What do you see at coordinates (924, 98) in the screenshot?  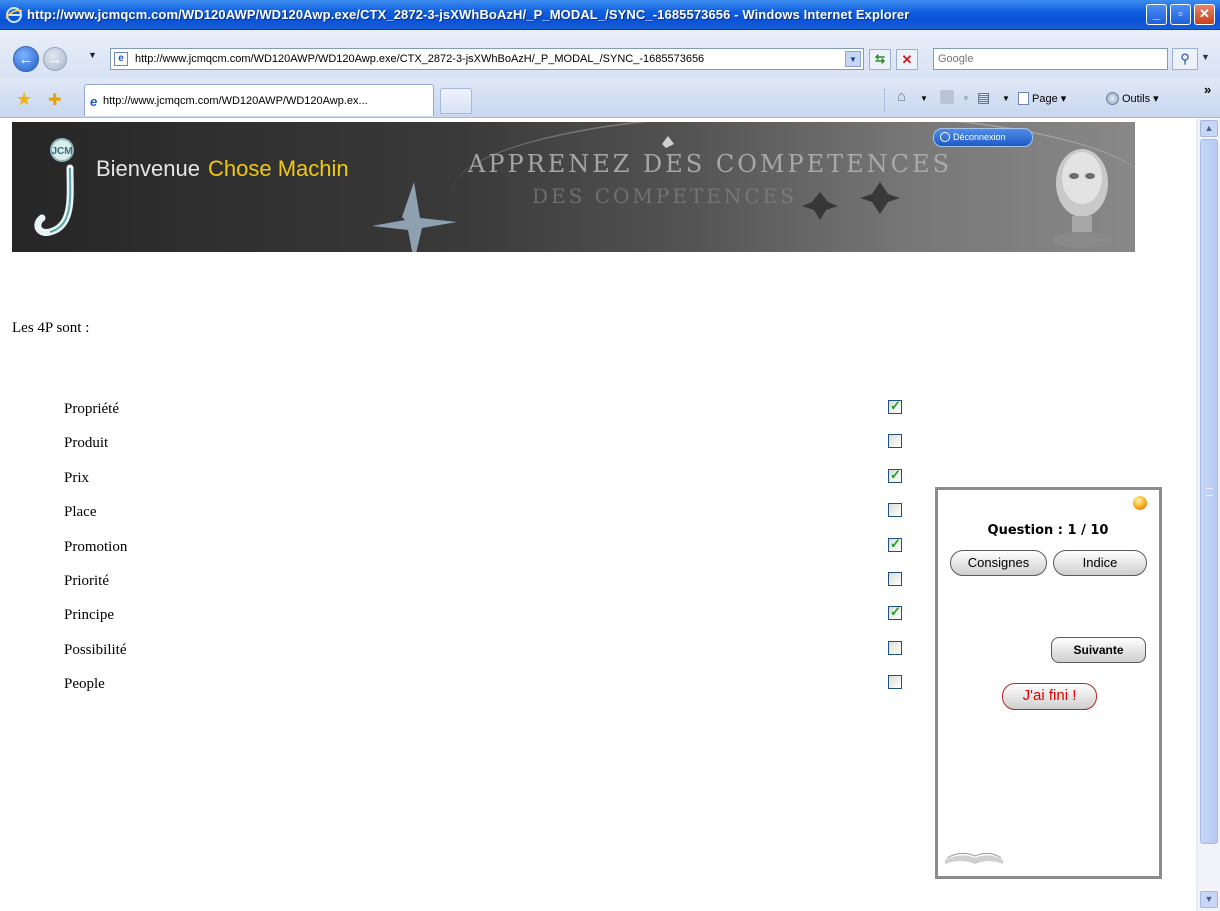 I see `home-dropdown-icon: ▼` at bounding box center [924, 98].